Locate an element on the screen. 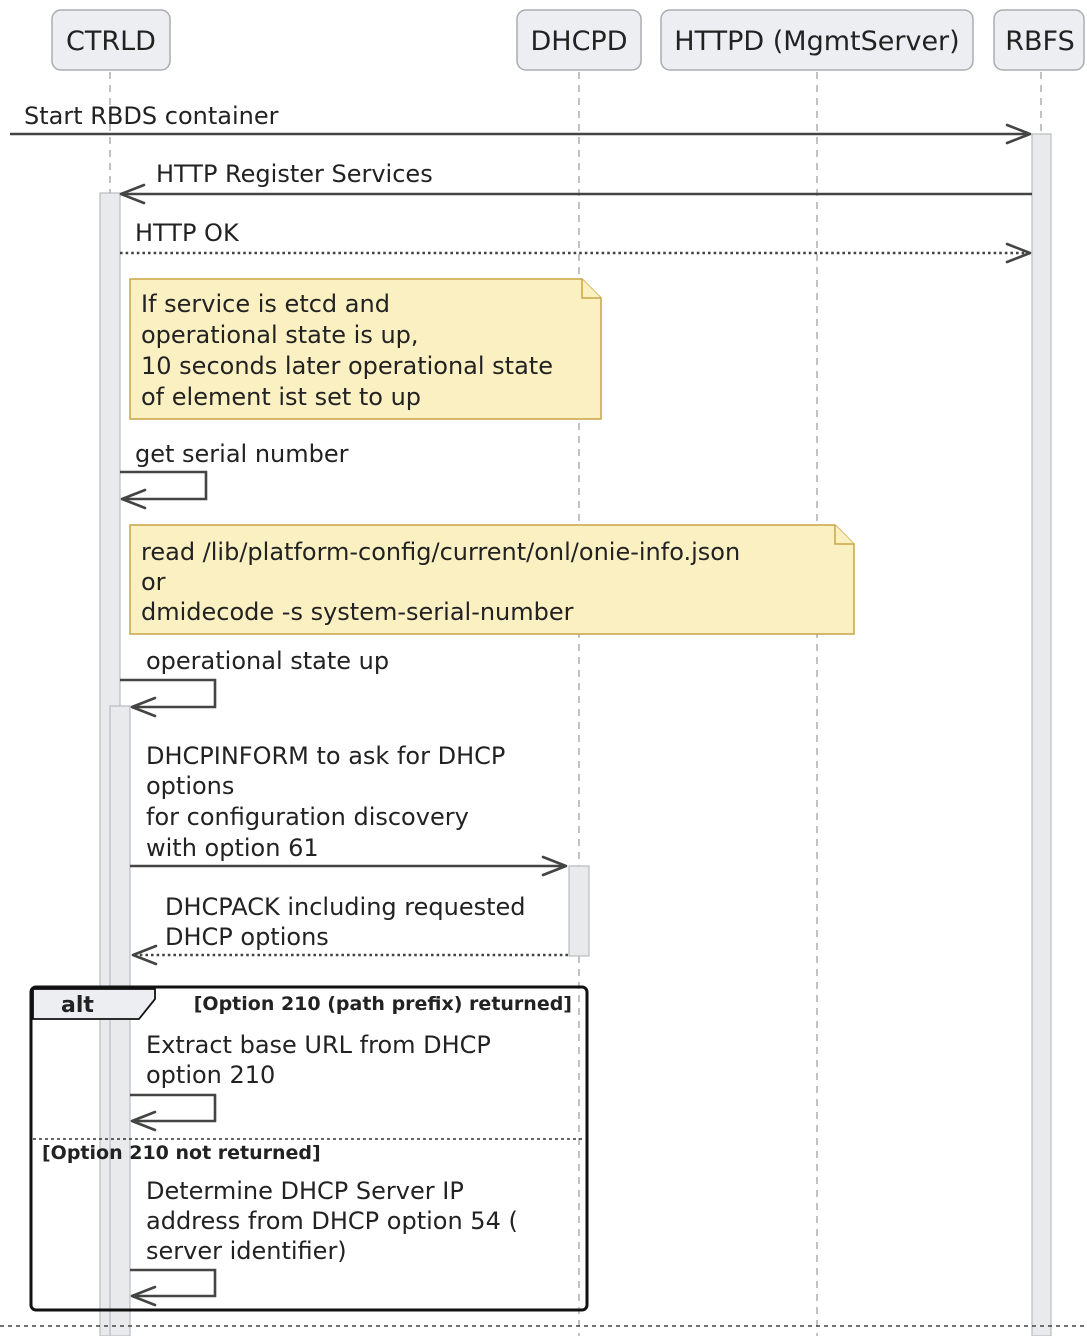  participant-dhcpd-label: DHCPD is located at coordinates (578, 41).